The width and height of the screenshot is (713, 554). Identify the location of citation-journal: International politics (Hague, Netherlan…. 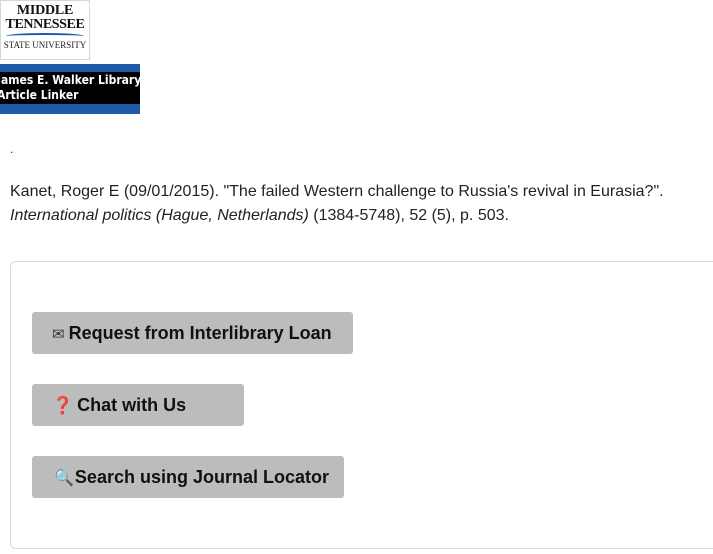
(159, 215).